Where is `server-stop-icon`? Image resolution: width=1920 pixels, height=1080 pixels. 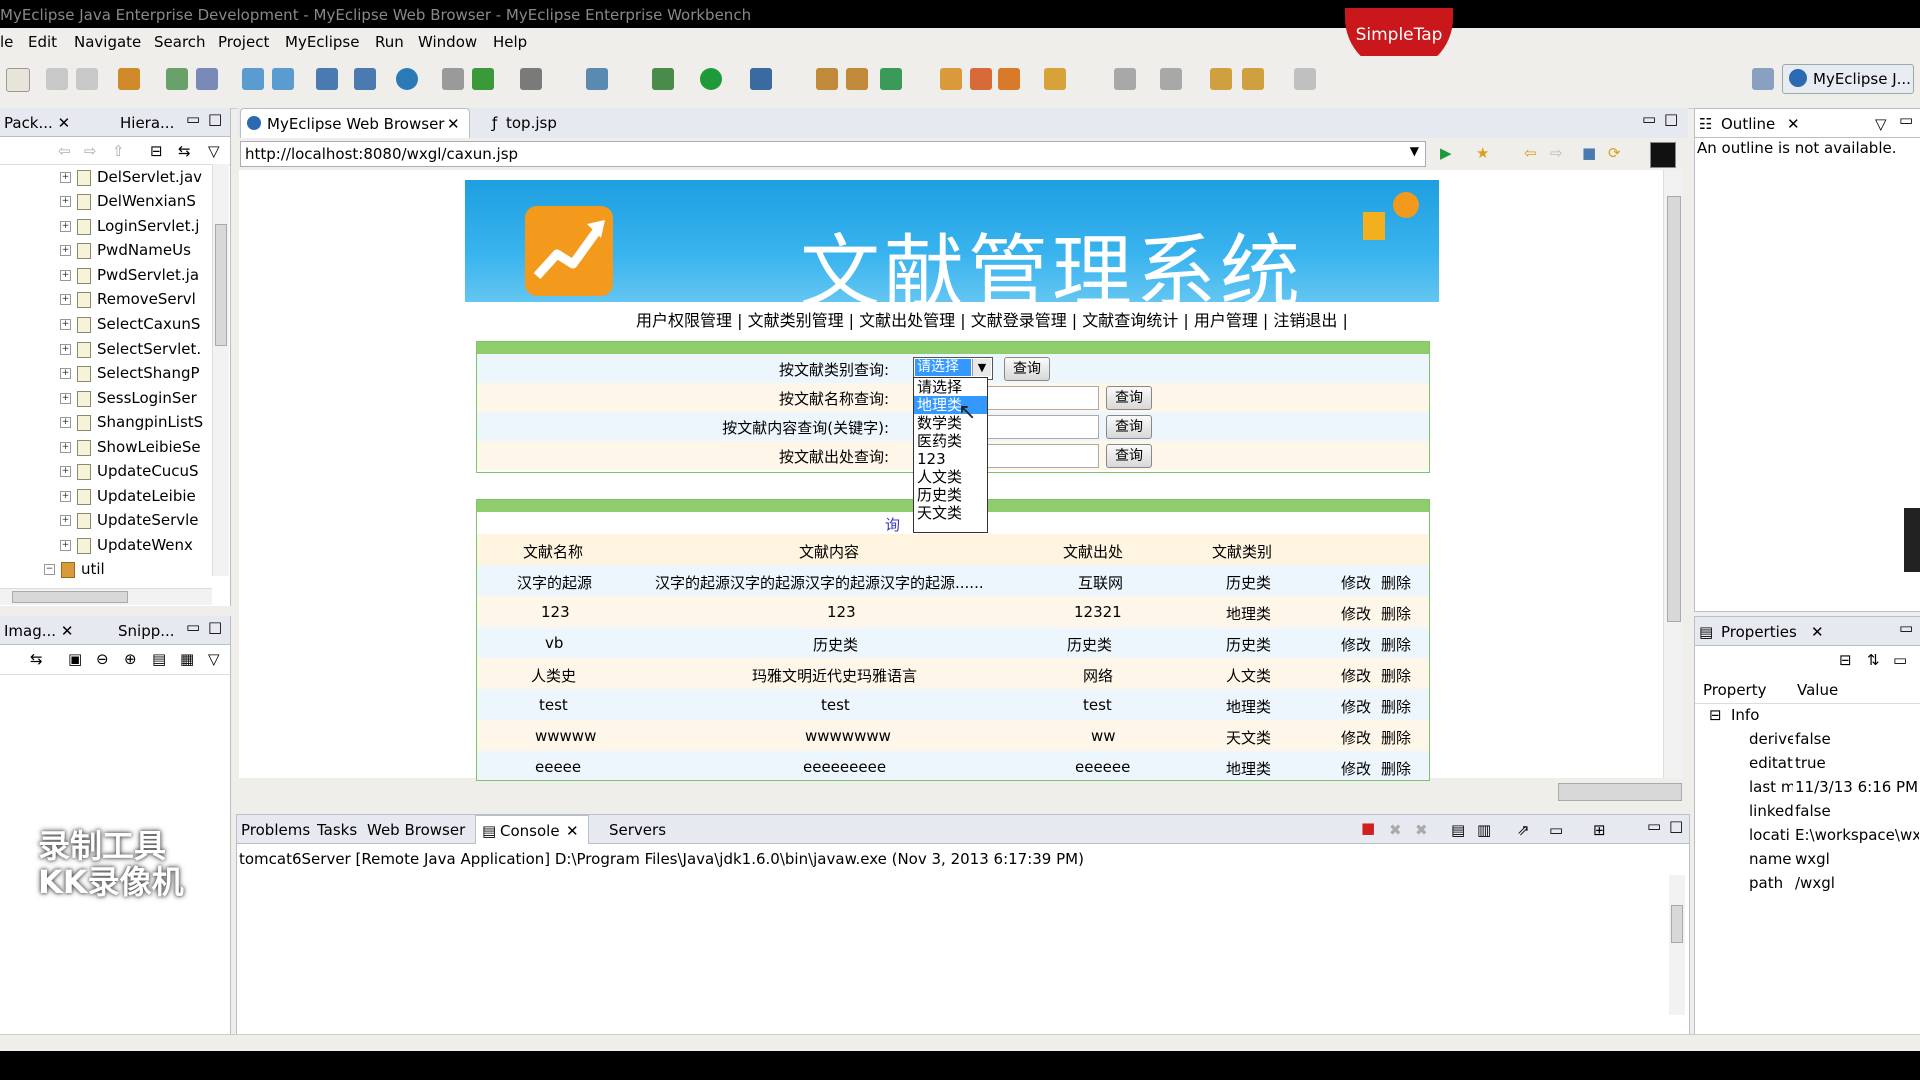 server-stop-icon is located at coordinates (283, 79).